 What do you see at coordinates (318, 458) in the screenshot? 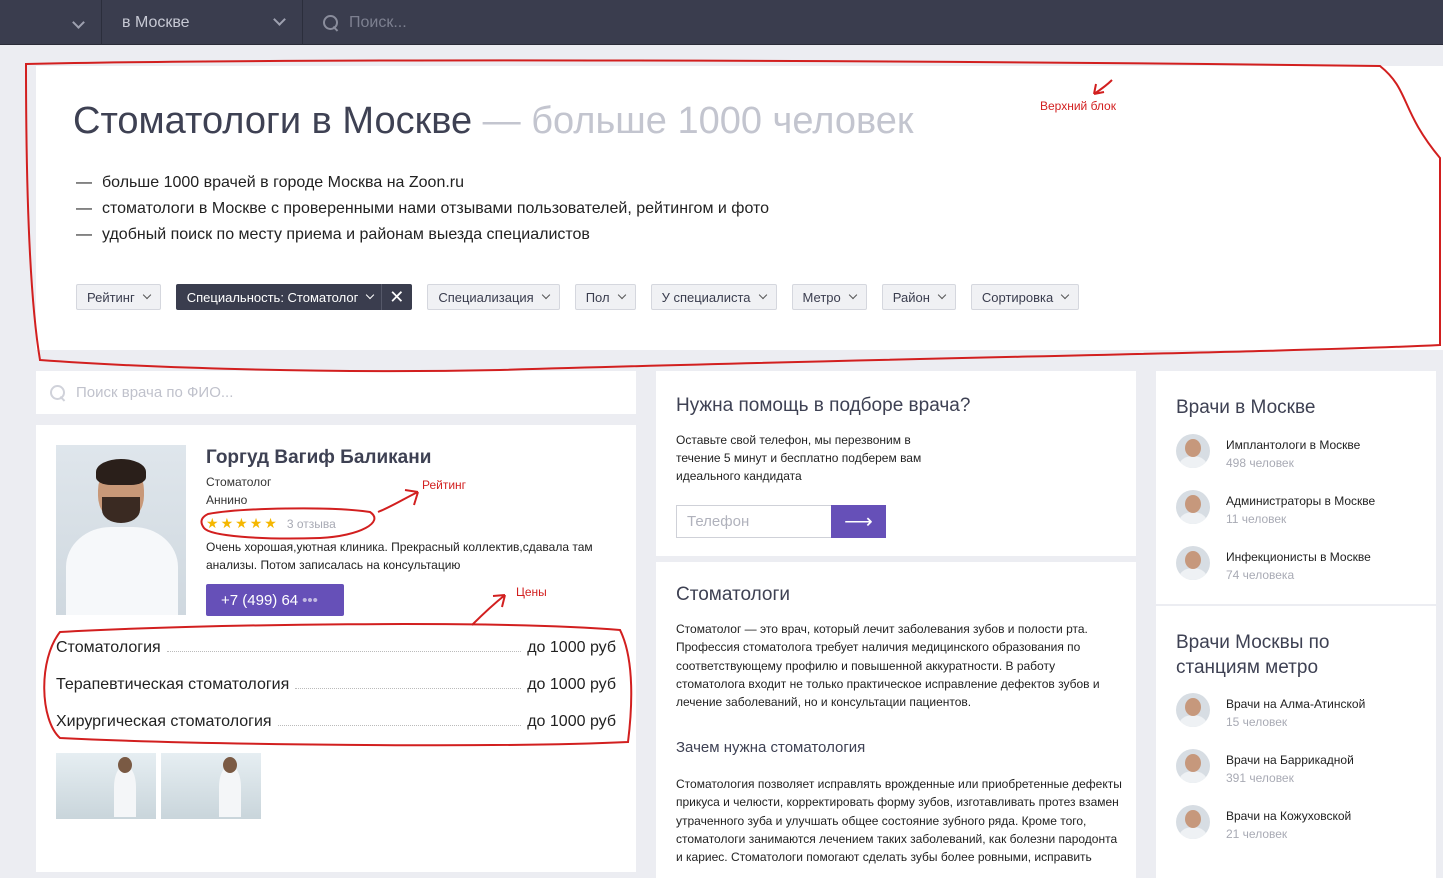
I see `doctor-name: Горгуд Вагиф Баликани` at bounding box center [318, 458].